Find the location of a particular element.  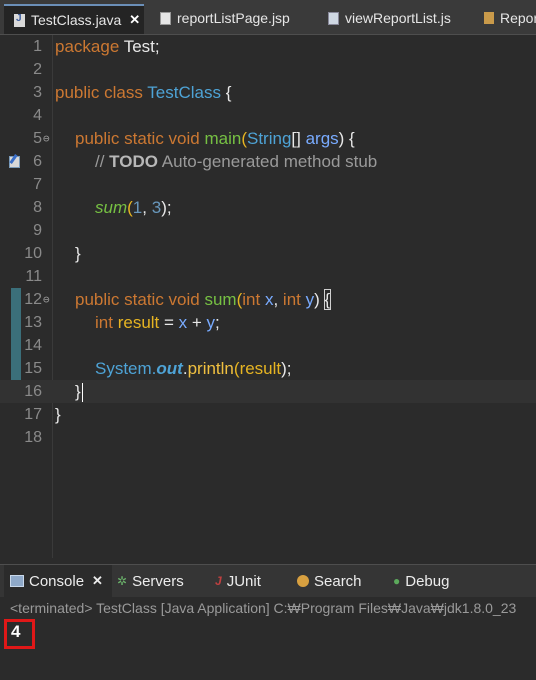

tab-report: Repor is located at coordinates (505, 18).